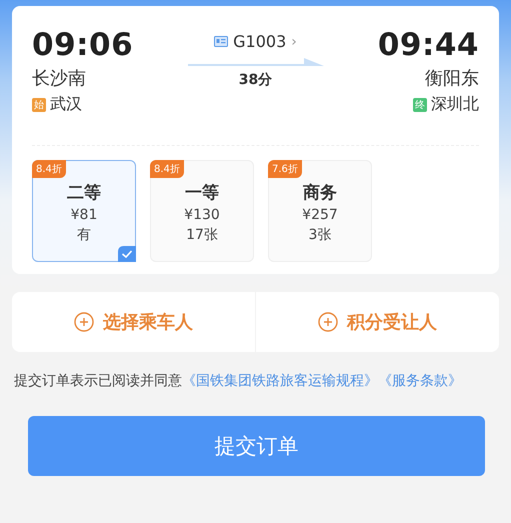  Describe the element at coordinates (59, 78) in the screenshot. I see `departure-station: 长沙南` at that location.